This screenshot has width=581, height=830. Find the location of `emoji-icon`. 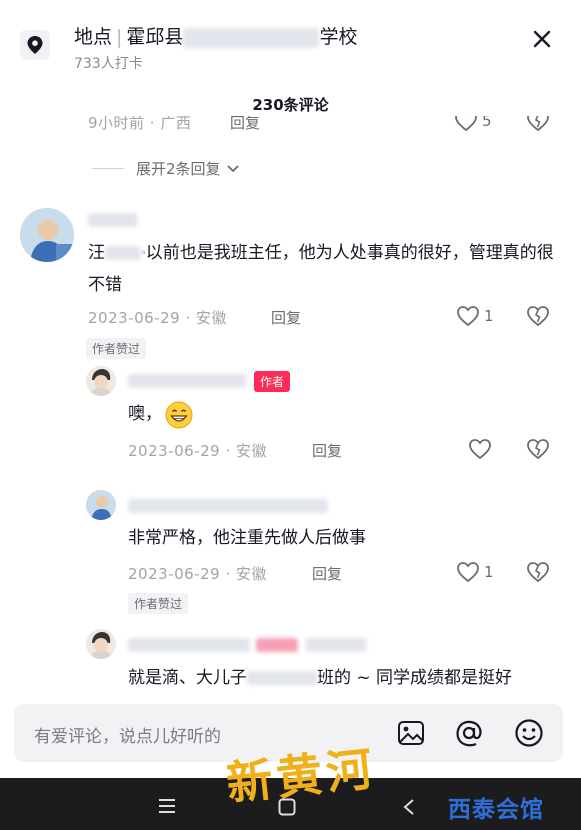

emoji-icon is located at coordinates (529, 735).